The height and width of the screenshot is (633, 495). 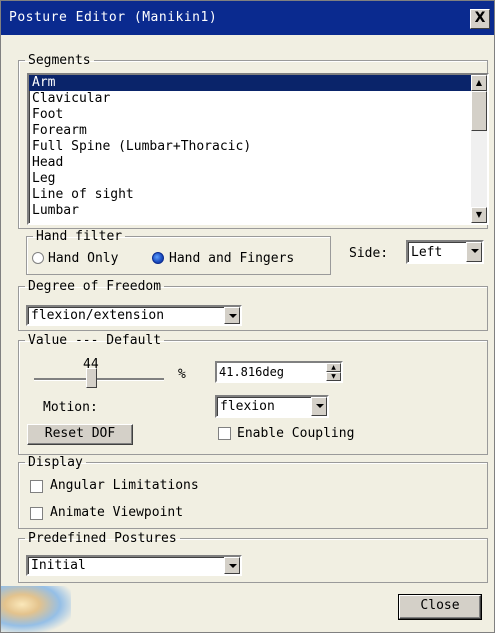 What do you see at coordinates (258, 163) in the screenshot?
I see `segment-item: Head` at bounding box center [258, 163].